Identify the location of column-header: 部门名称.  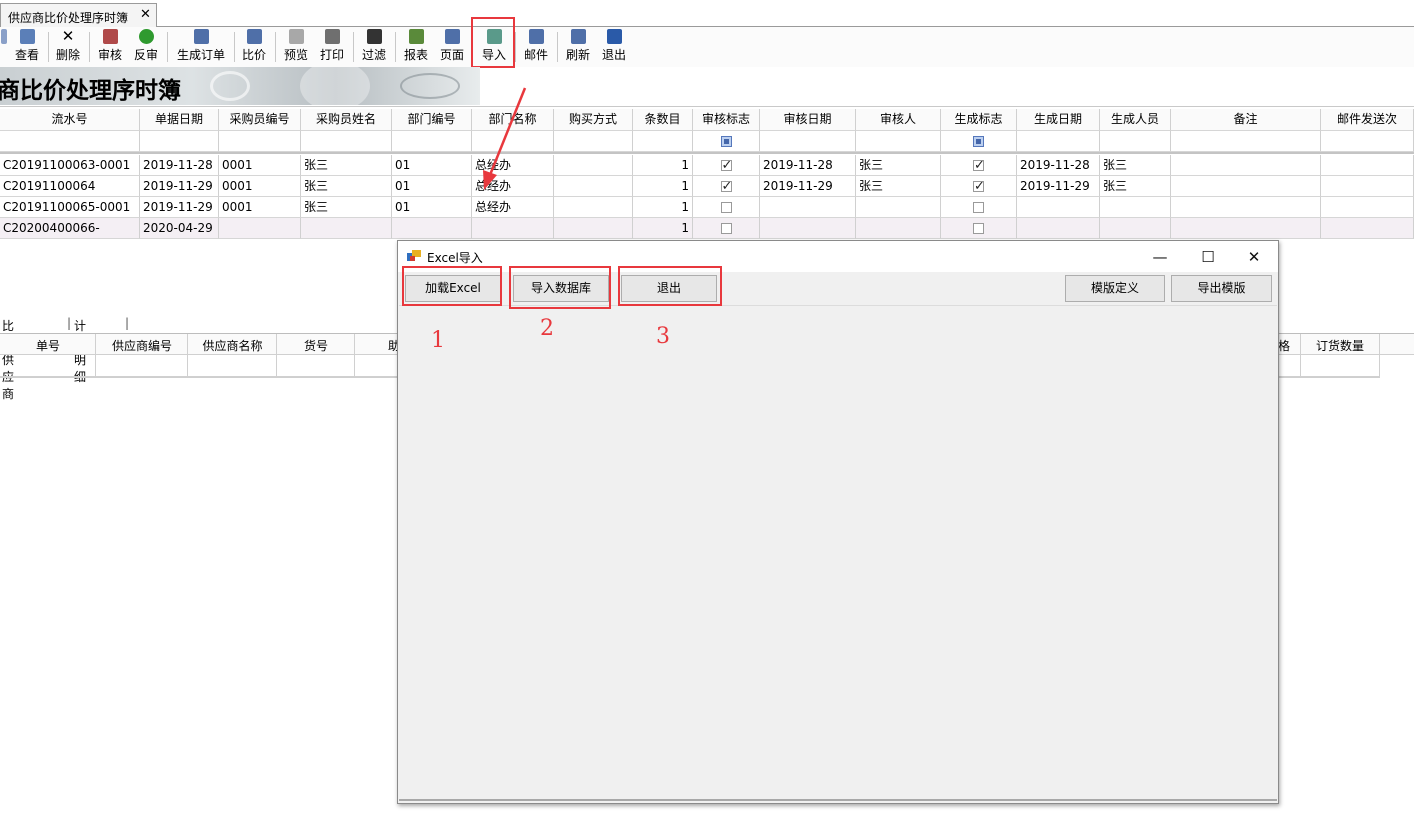
(513, 120).